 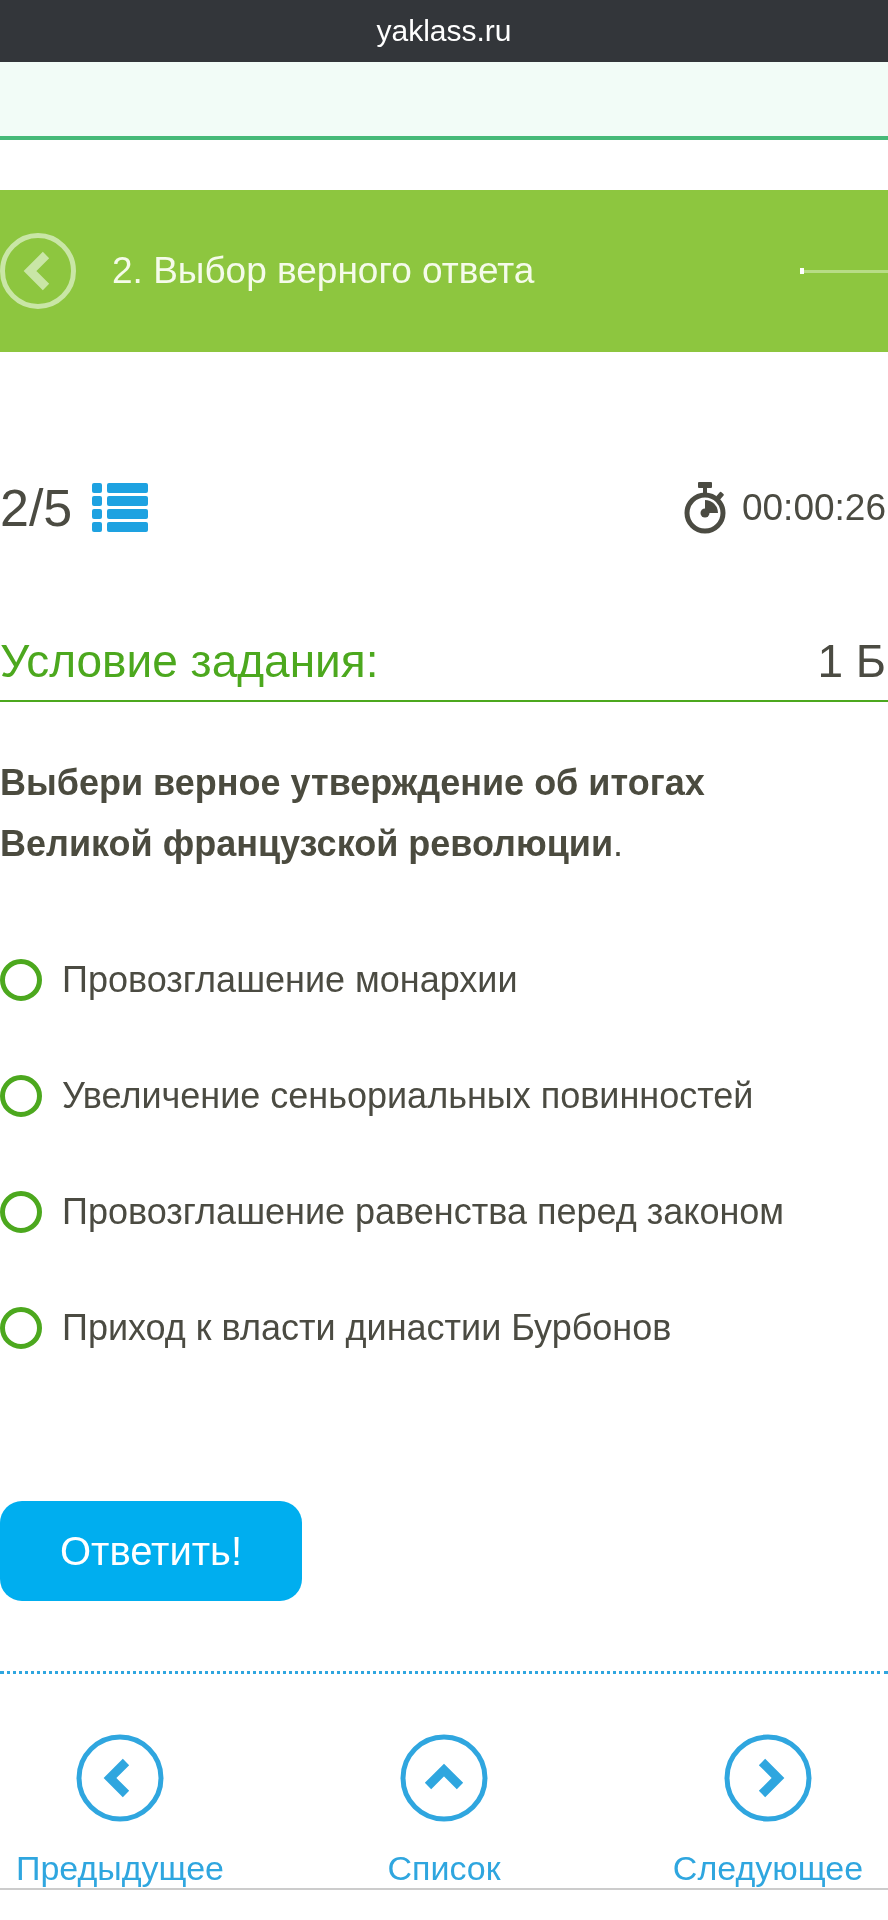 What do you see at coordinates (189, 661) in the screenshot?
I see `task-heading: Условие задания:` at bounding box center [189, 661].